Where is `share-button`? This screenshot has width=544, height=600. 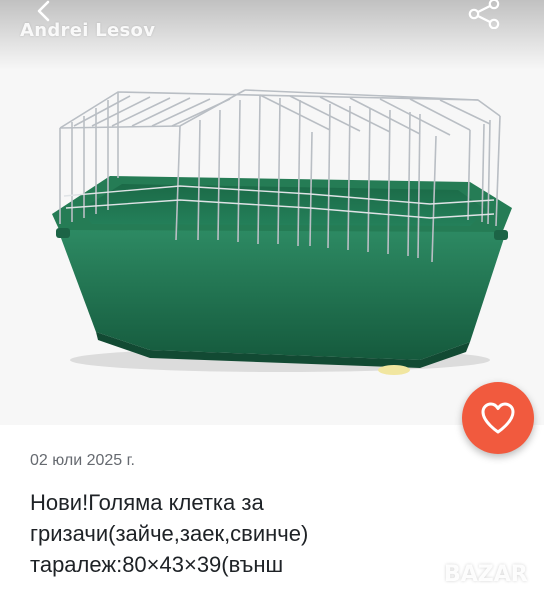
share-button is located at coordinates (484, 16).